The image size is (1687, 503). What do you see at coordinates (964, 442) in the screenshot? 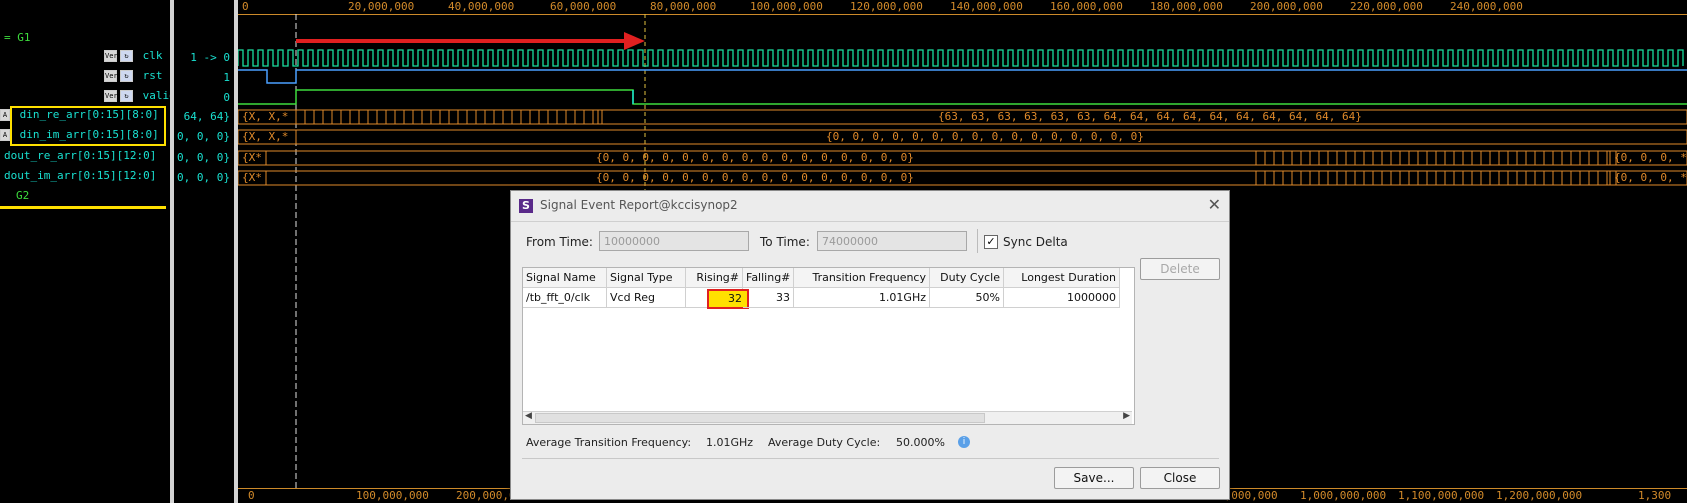
I see `info-icon: i` at bounding box center [964, 442].